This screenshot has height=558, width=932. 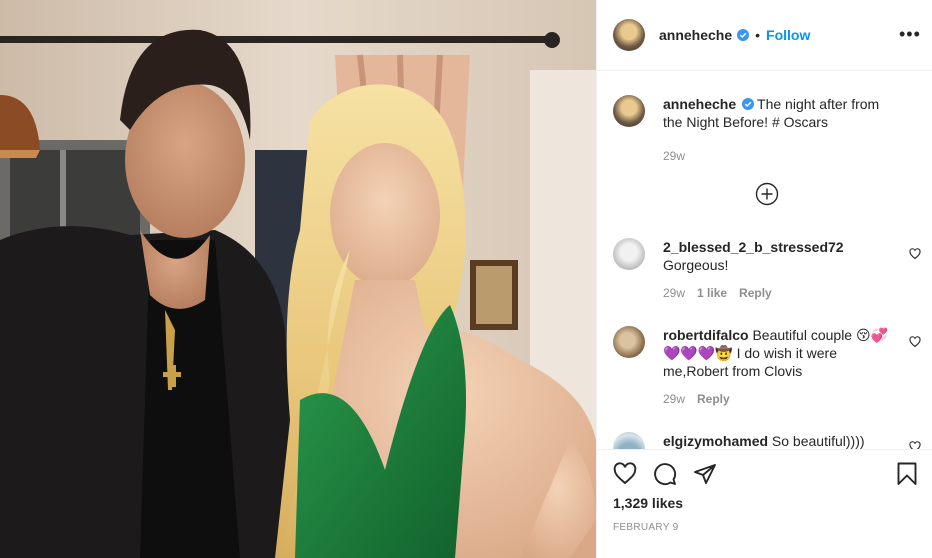 I want to click on follow-button: Follow, so click(x=788, y=35).